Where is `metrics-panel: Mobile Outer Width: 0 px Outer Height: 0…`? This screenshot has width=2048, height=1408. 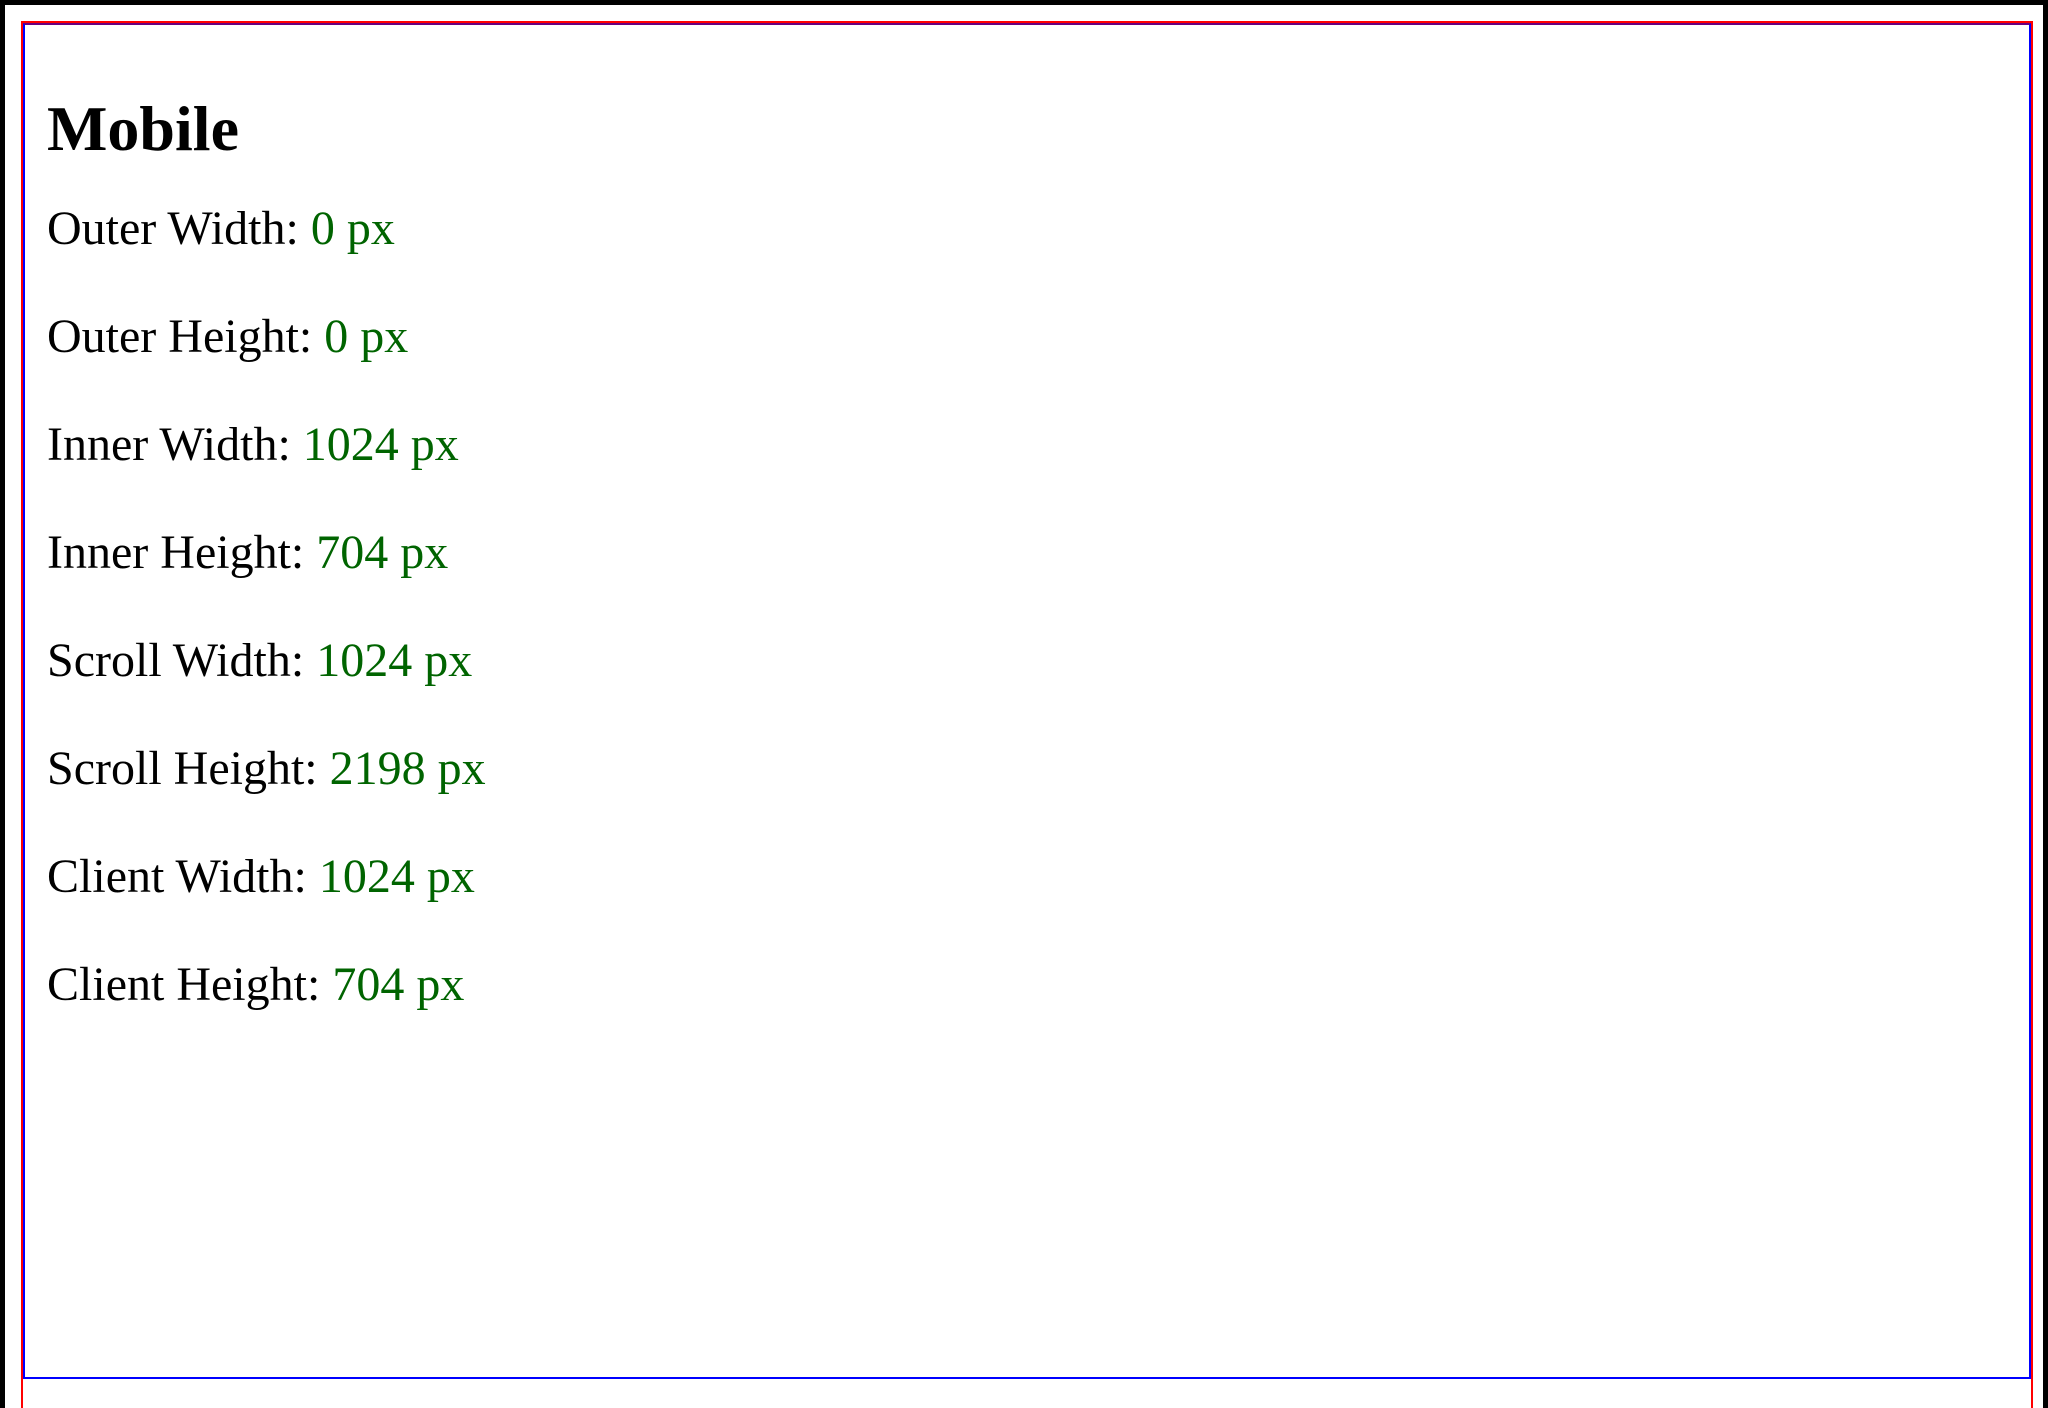 metrics-panel: Mobile Outer Width: 0 px Outer Height: 0… is located at coordinates (266, 549).